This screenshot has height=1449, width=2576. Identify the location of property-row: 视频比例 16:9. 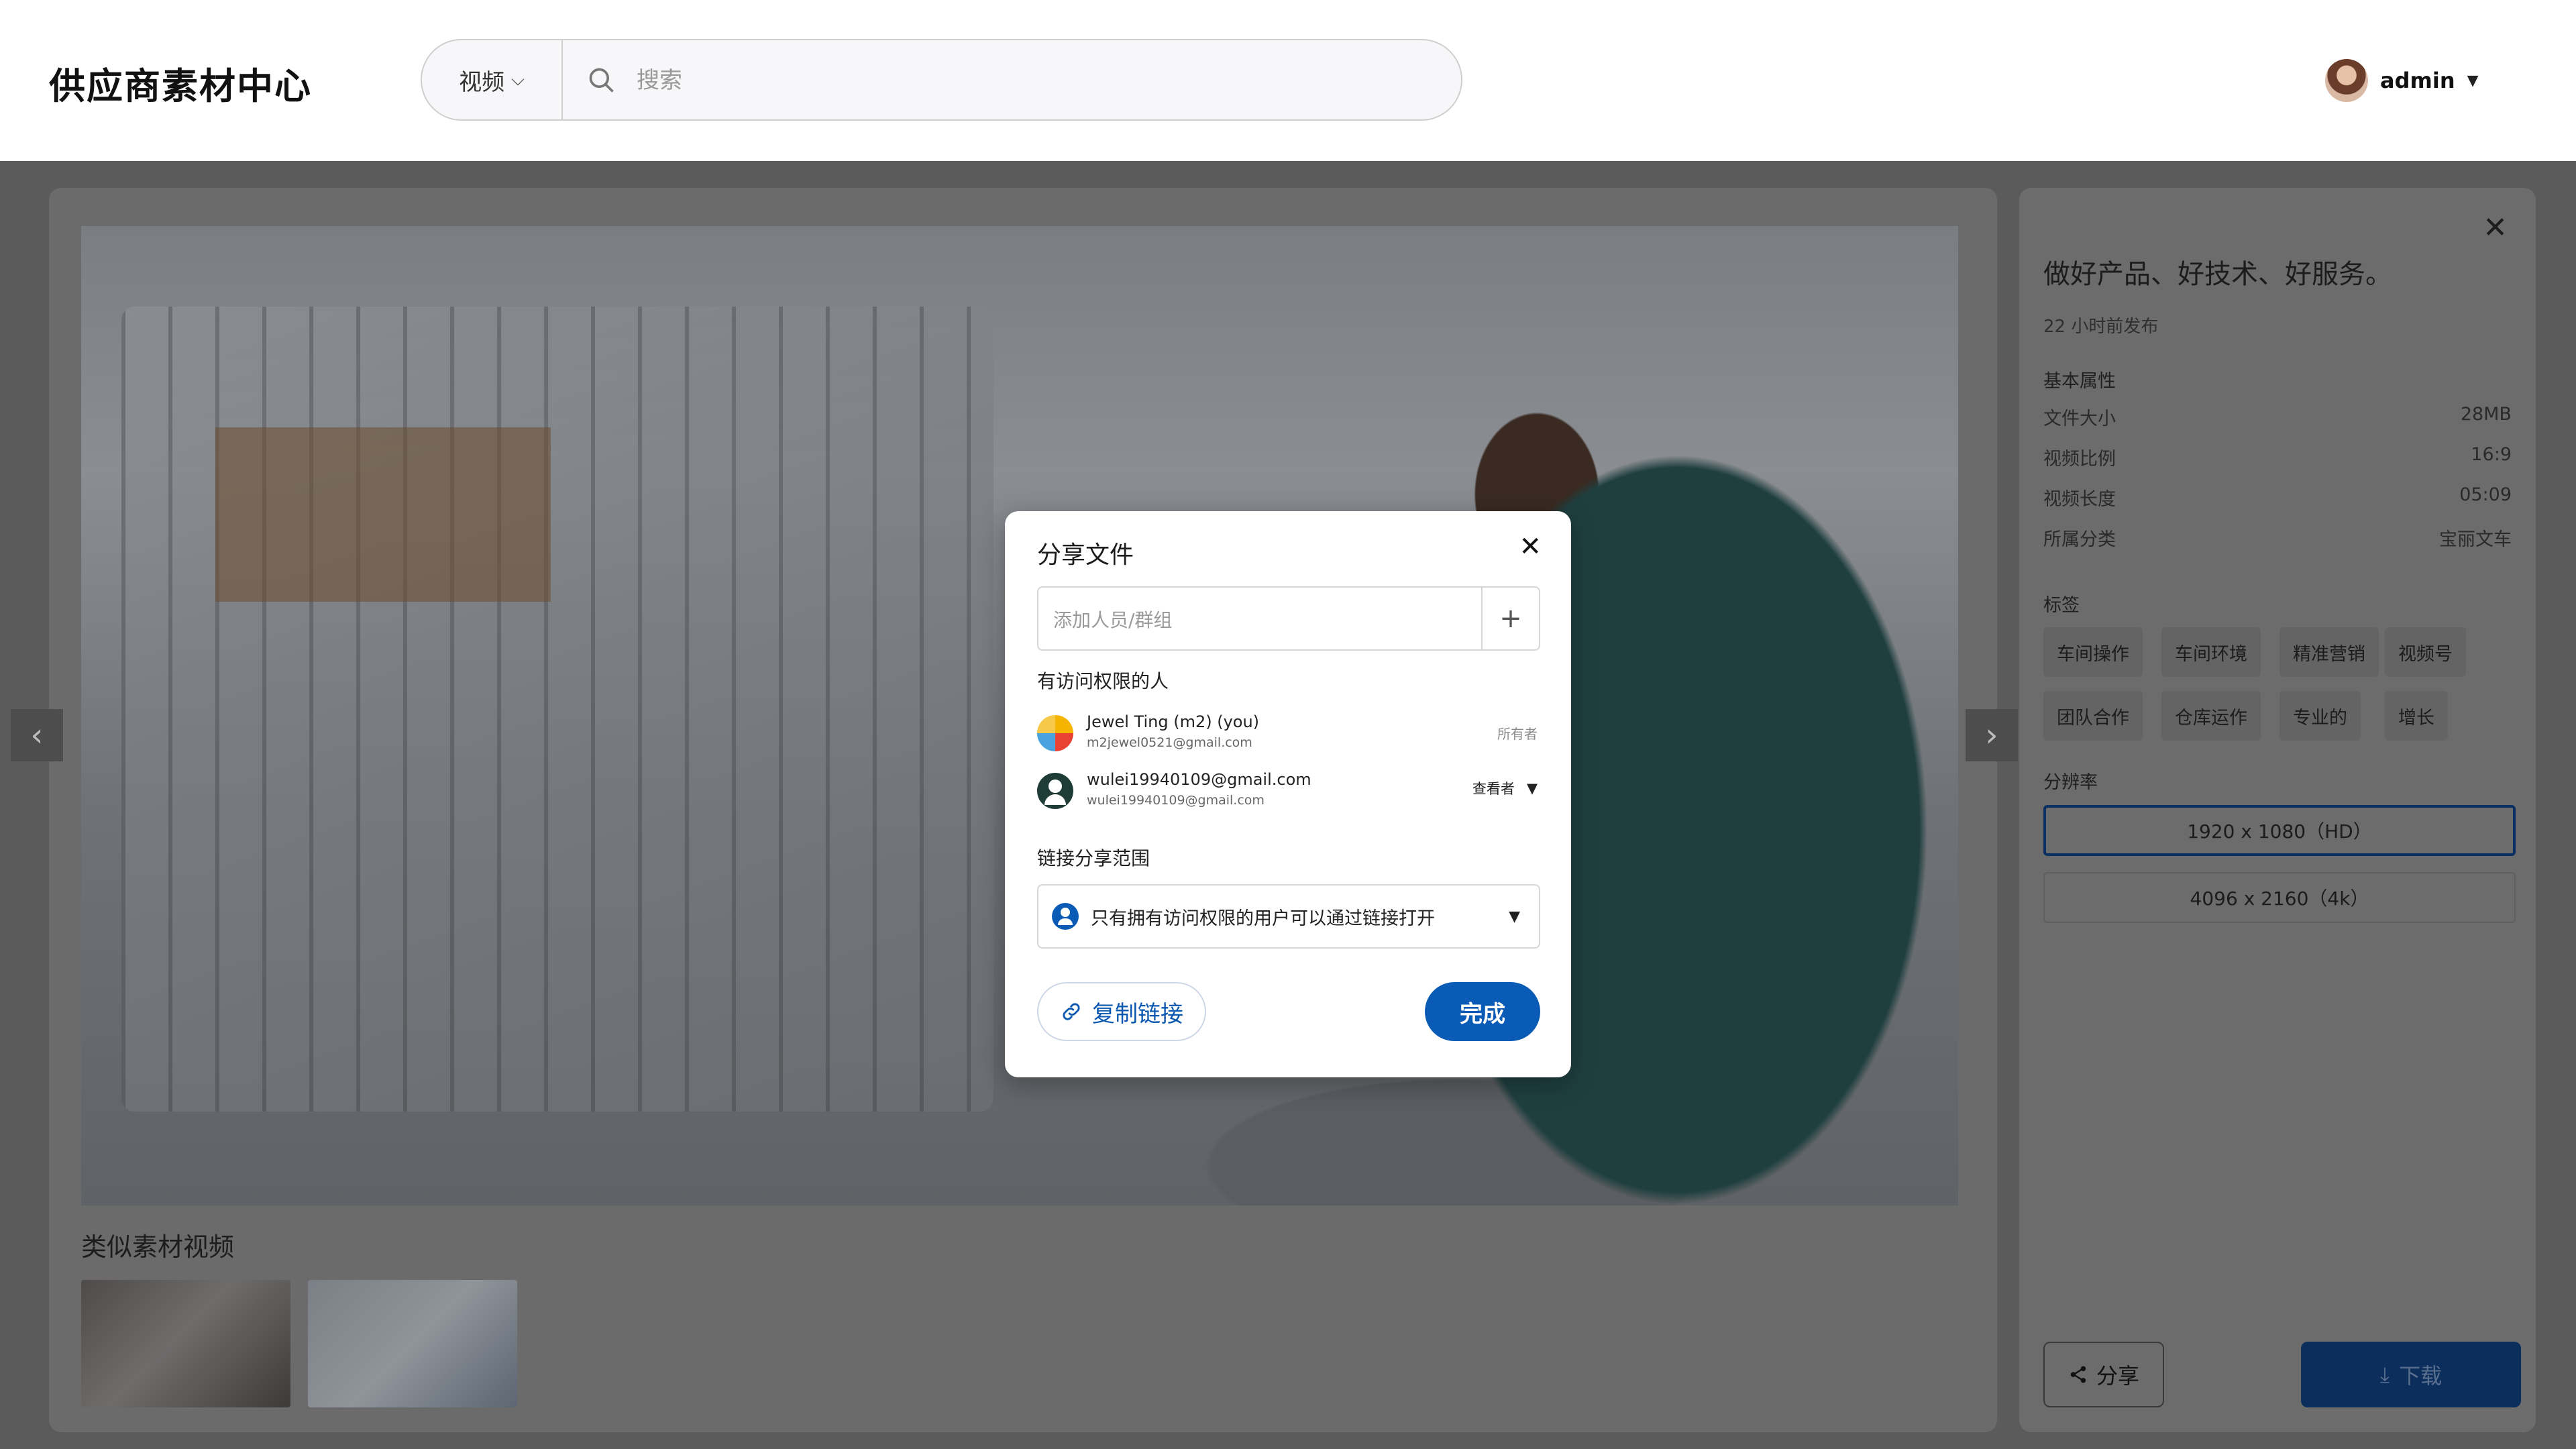
(2277, 457).